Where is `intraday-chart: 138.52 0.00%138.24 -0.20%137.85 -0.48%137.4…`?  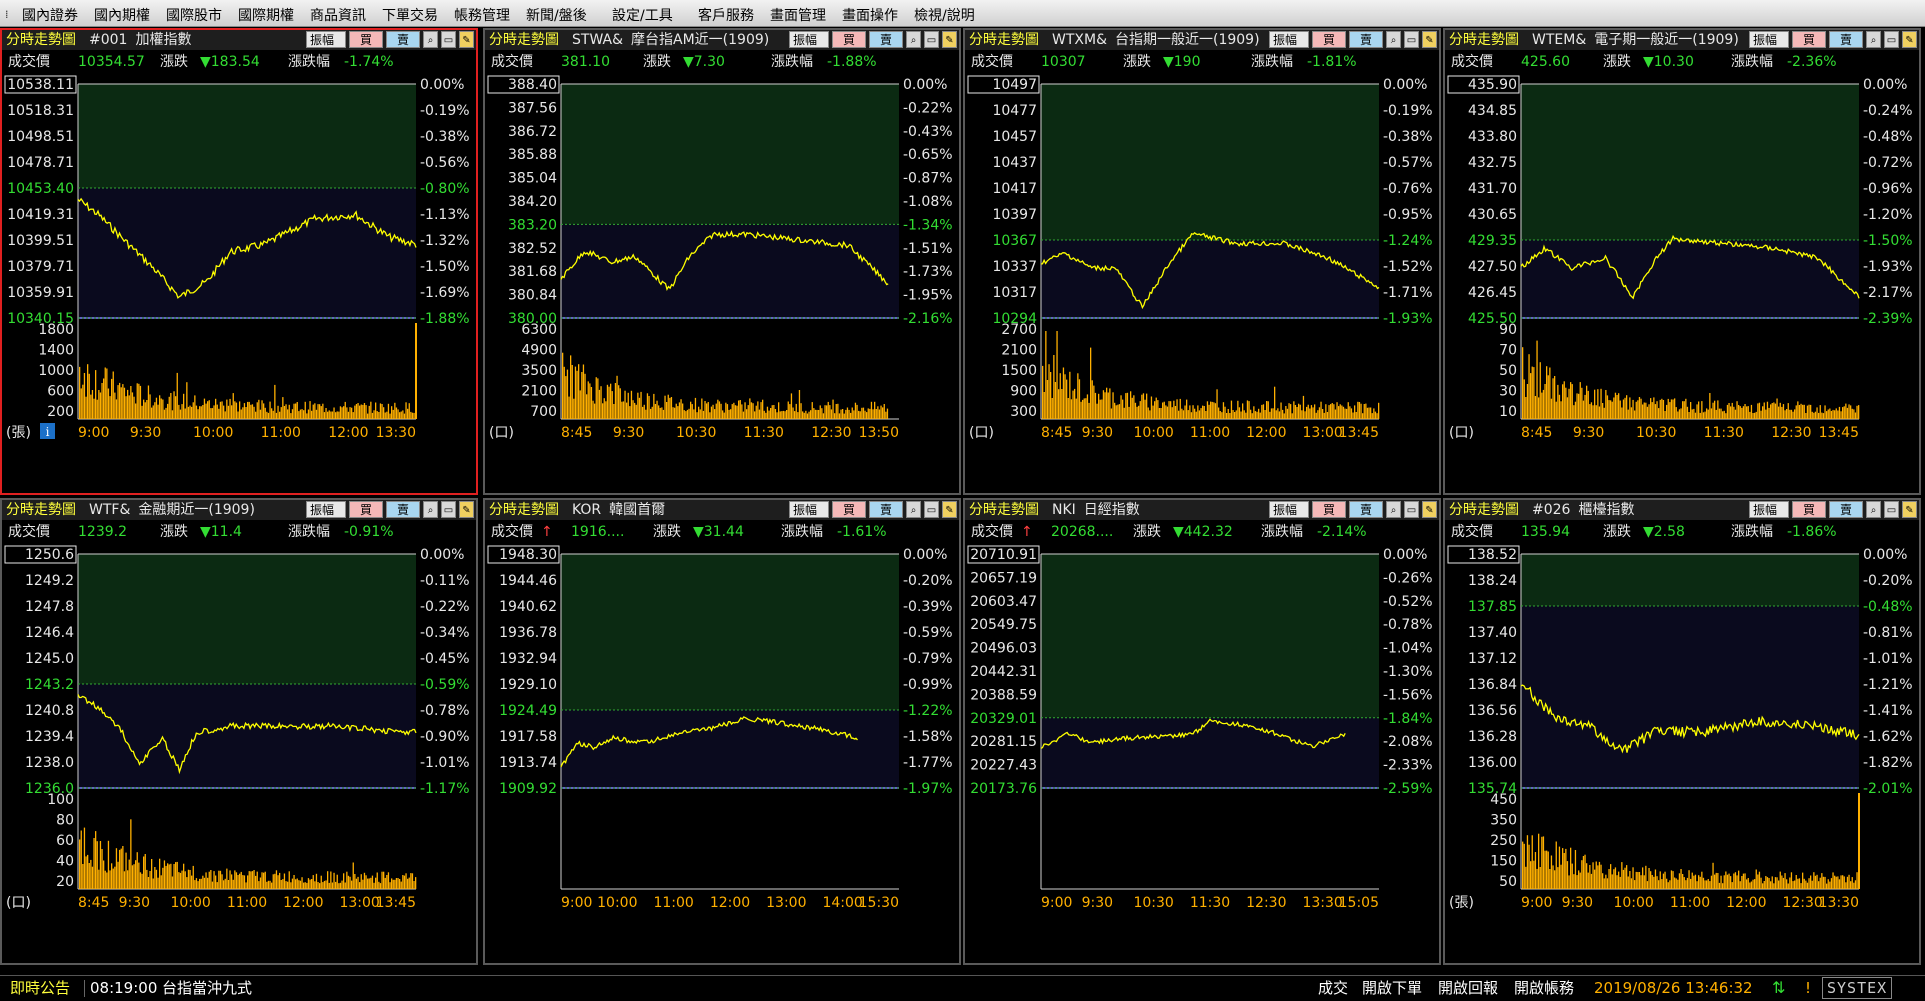 intraday-chart: 138.52 0.00%138.24 -0.20%137.85 -0.48%137.4… is located at coordinates (1682, 753).